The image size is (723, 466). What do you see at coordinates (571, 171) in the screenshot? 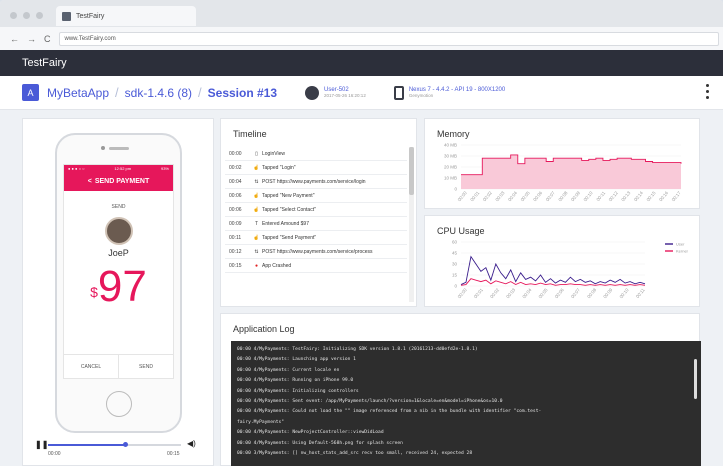
I see `memory-area` at bounding box center [571, 171].